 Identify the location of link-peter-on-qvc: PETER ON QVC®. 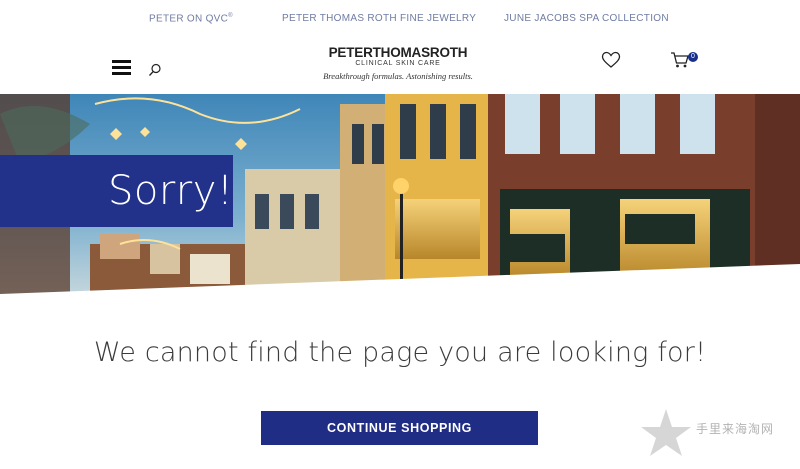
(191, 18).